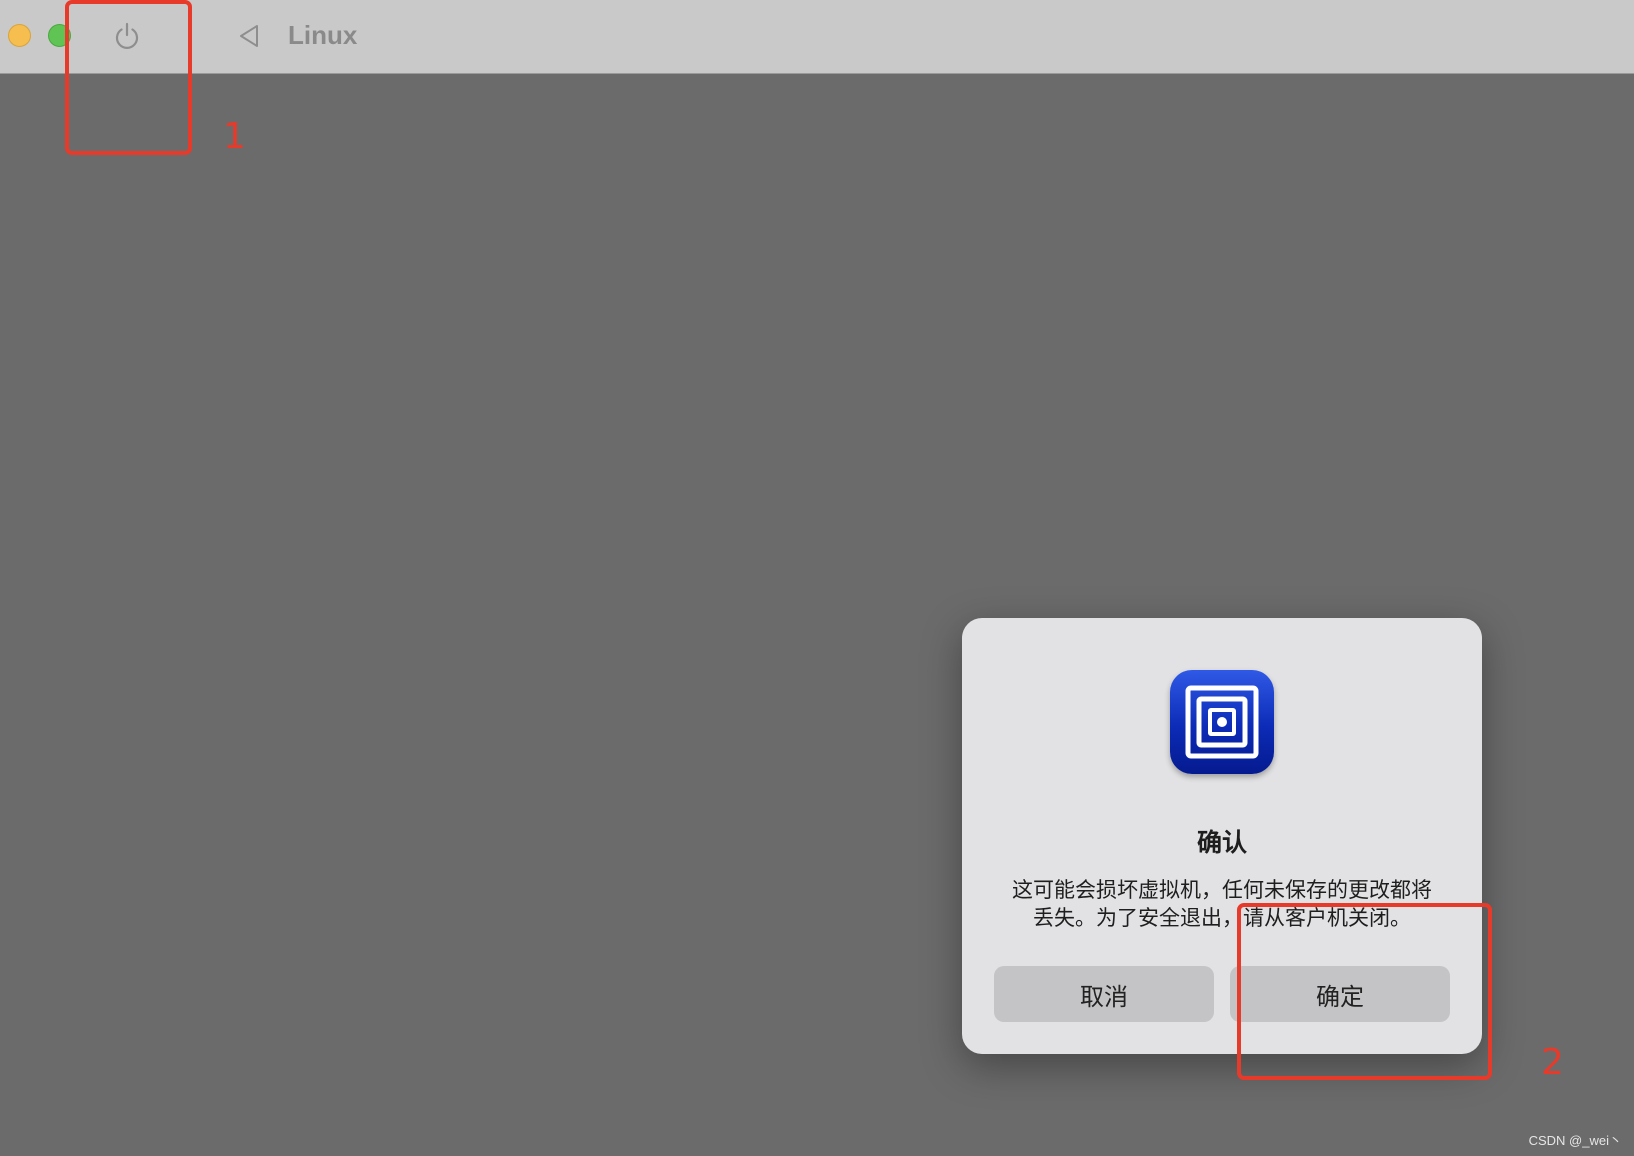 The width and height of the screenshot is (1634, 1156). Describe the element at coordinates (1222, 722) in the screenshot. I see `utm-app-icon` at that location.